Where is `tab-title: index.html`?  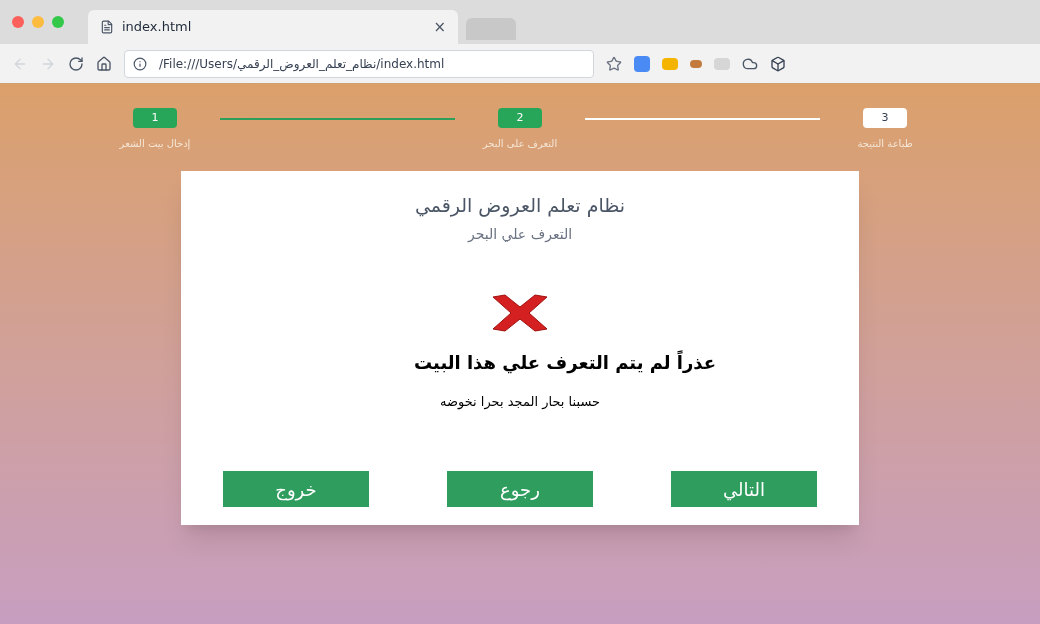 tab-title: index.html is located at coordinates (157, 27).